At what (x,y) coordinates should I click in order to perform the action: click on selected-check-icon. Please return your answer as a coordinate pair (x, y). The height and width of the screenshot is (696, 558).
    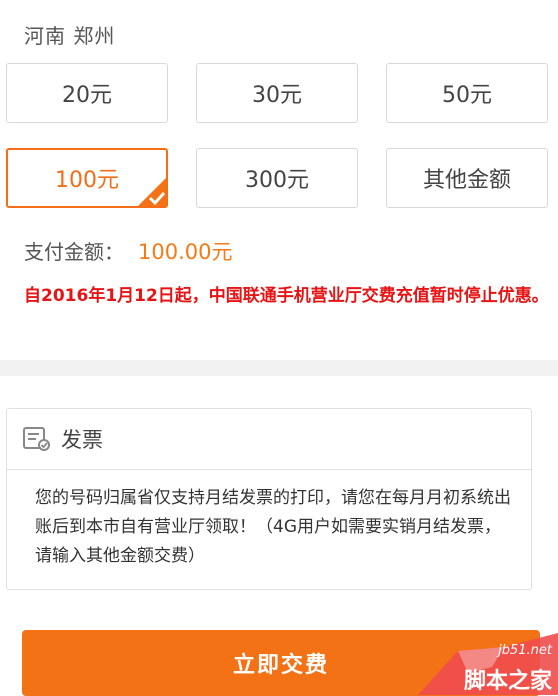
    Looking at the image, I should click on (152, 192).